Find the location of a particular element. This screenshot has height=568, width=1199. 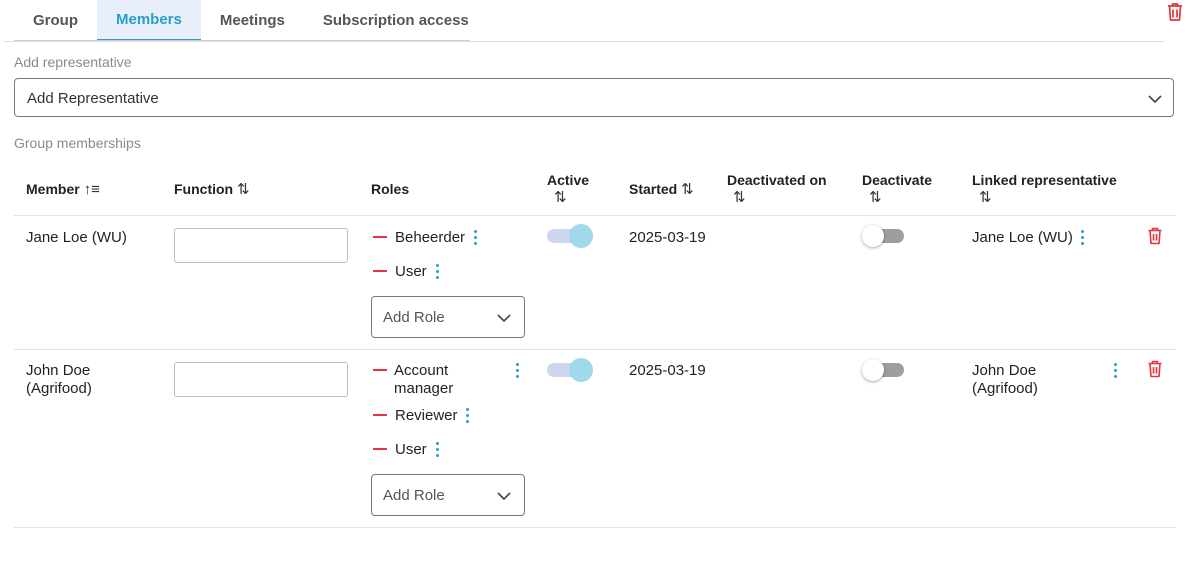

tab-subscription-access: Subscription access is located at coordinates (396, 20).